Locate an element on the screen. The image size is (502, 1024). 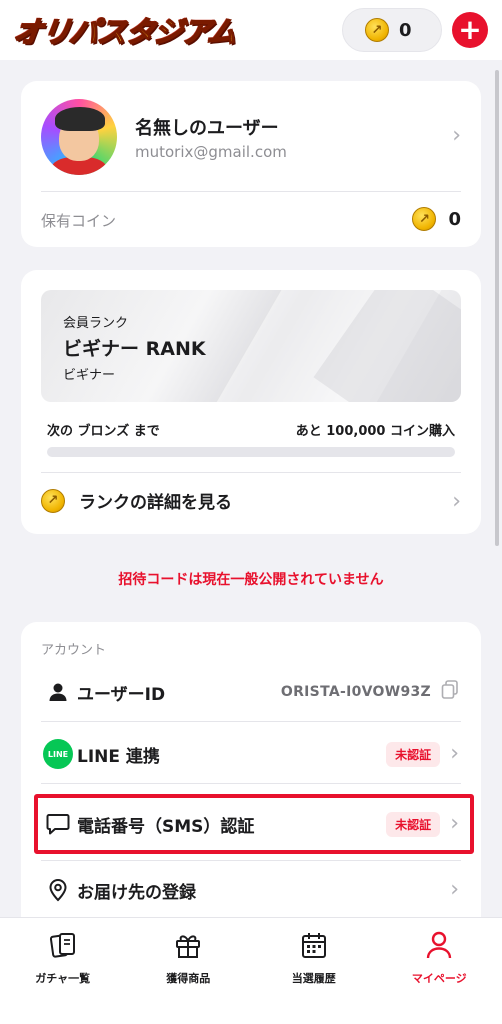
coin-balance: 0 is located at coordinates (405, 30).